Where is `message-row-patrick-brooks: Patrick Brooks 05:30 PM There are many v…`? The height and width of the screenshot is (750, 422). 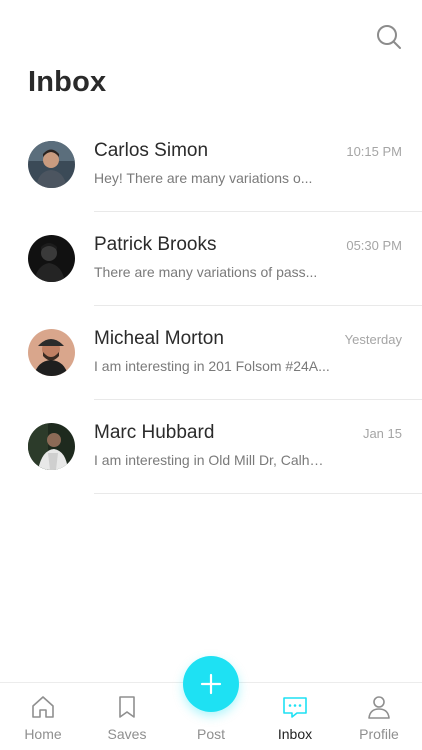
message-row-patrick-brooks: Patrick Brooks 05:30 PM There are many v… is located at coordinates (211, 259).